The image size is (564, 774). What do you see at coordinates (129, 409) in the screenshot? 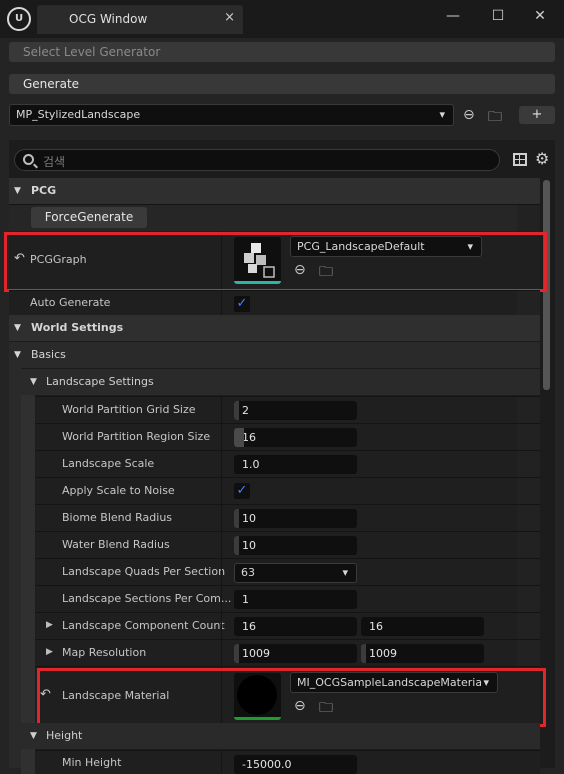
I see `property-label: World Partition Grid Size` at bounding box center [129, 409].